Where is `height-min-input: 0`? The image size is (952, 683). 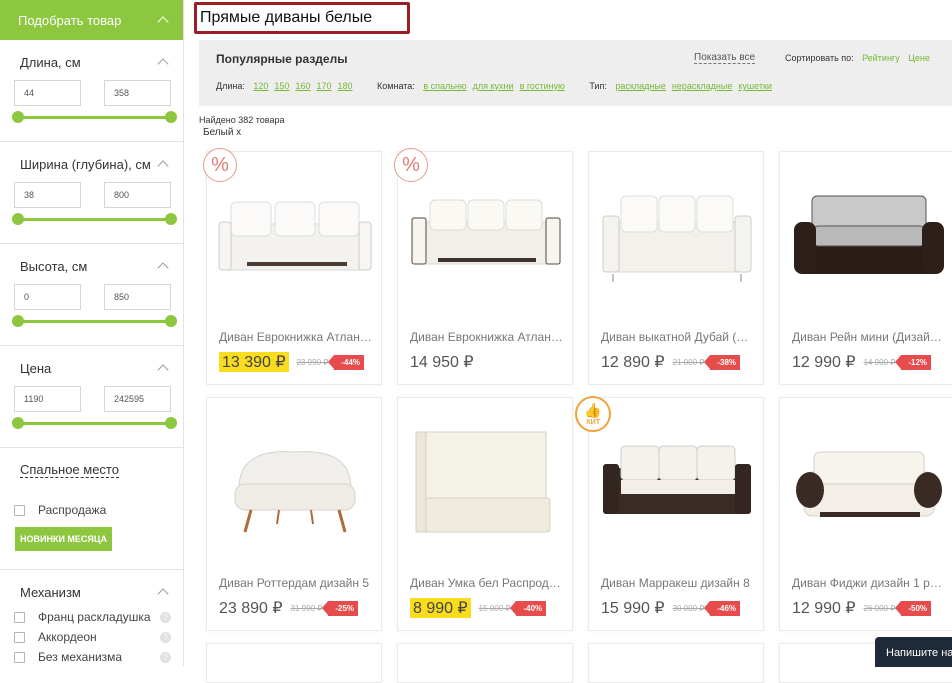 height-min-input: 0 is located at coordinates (47, 297).